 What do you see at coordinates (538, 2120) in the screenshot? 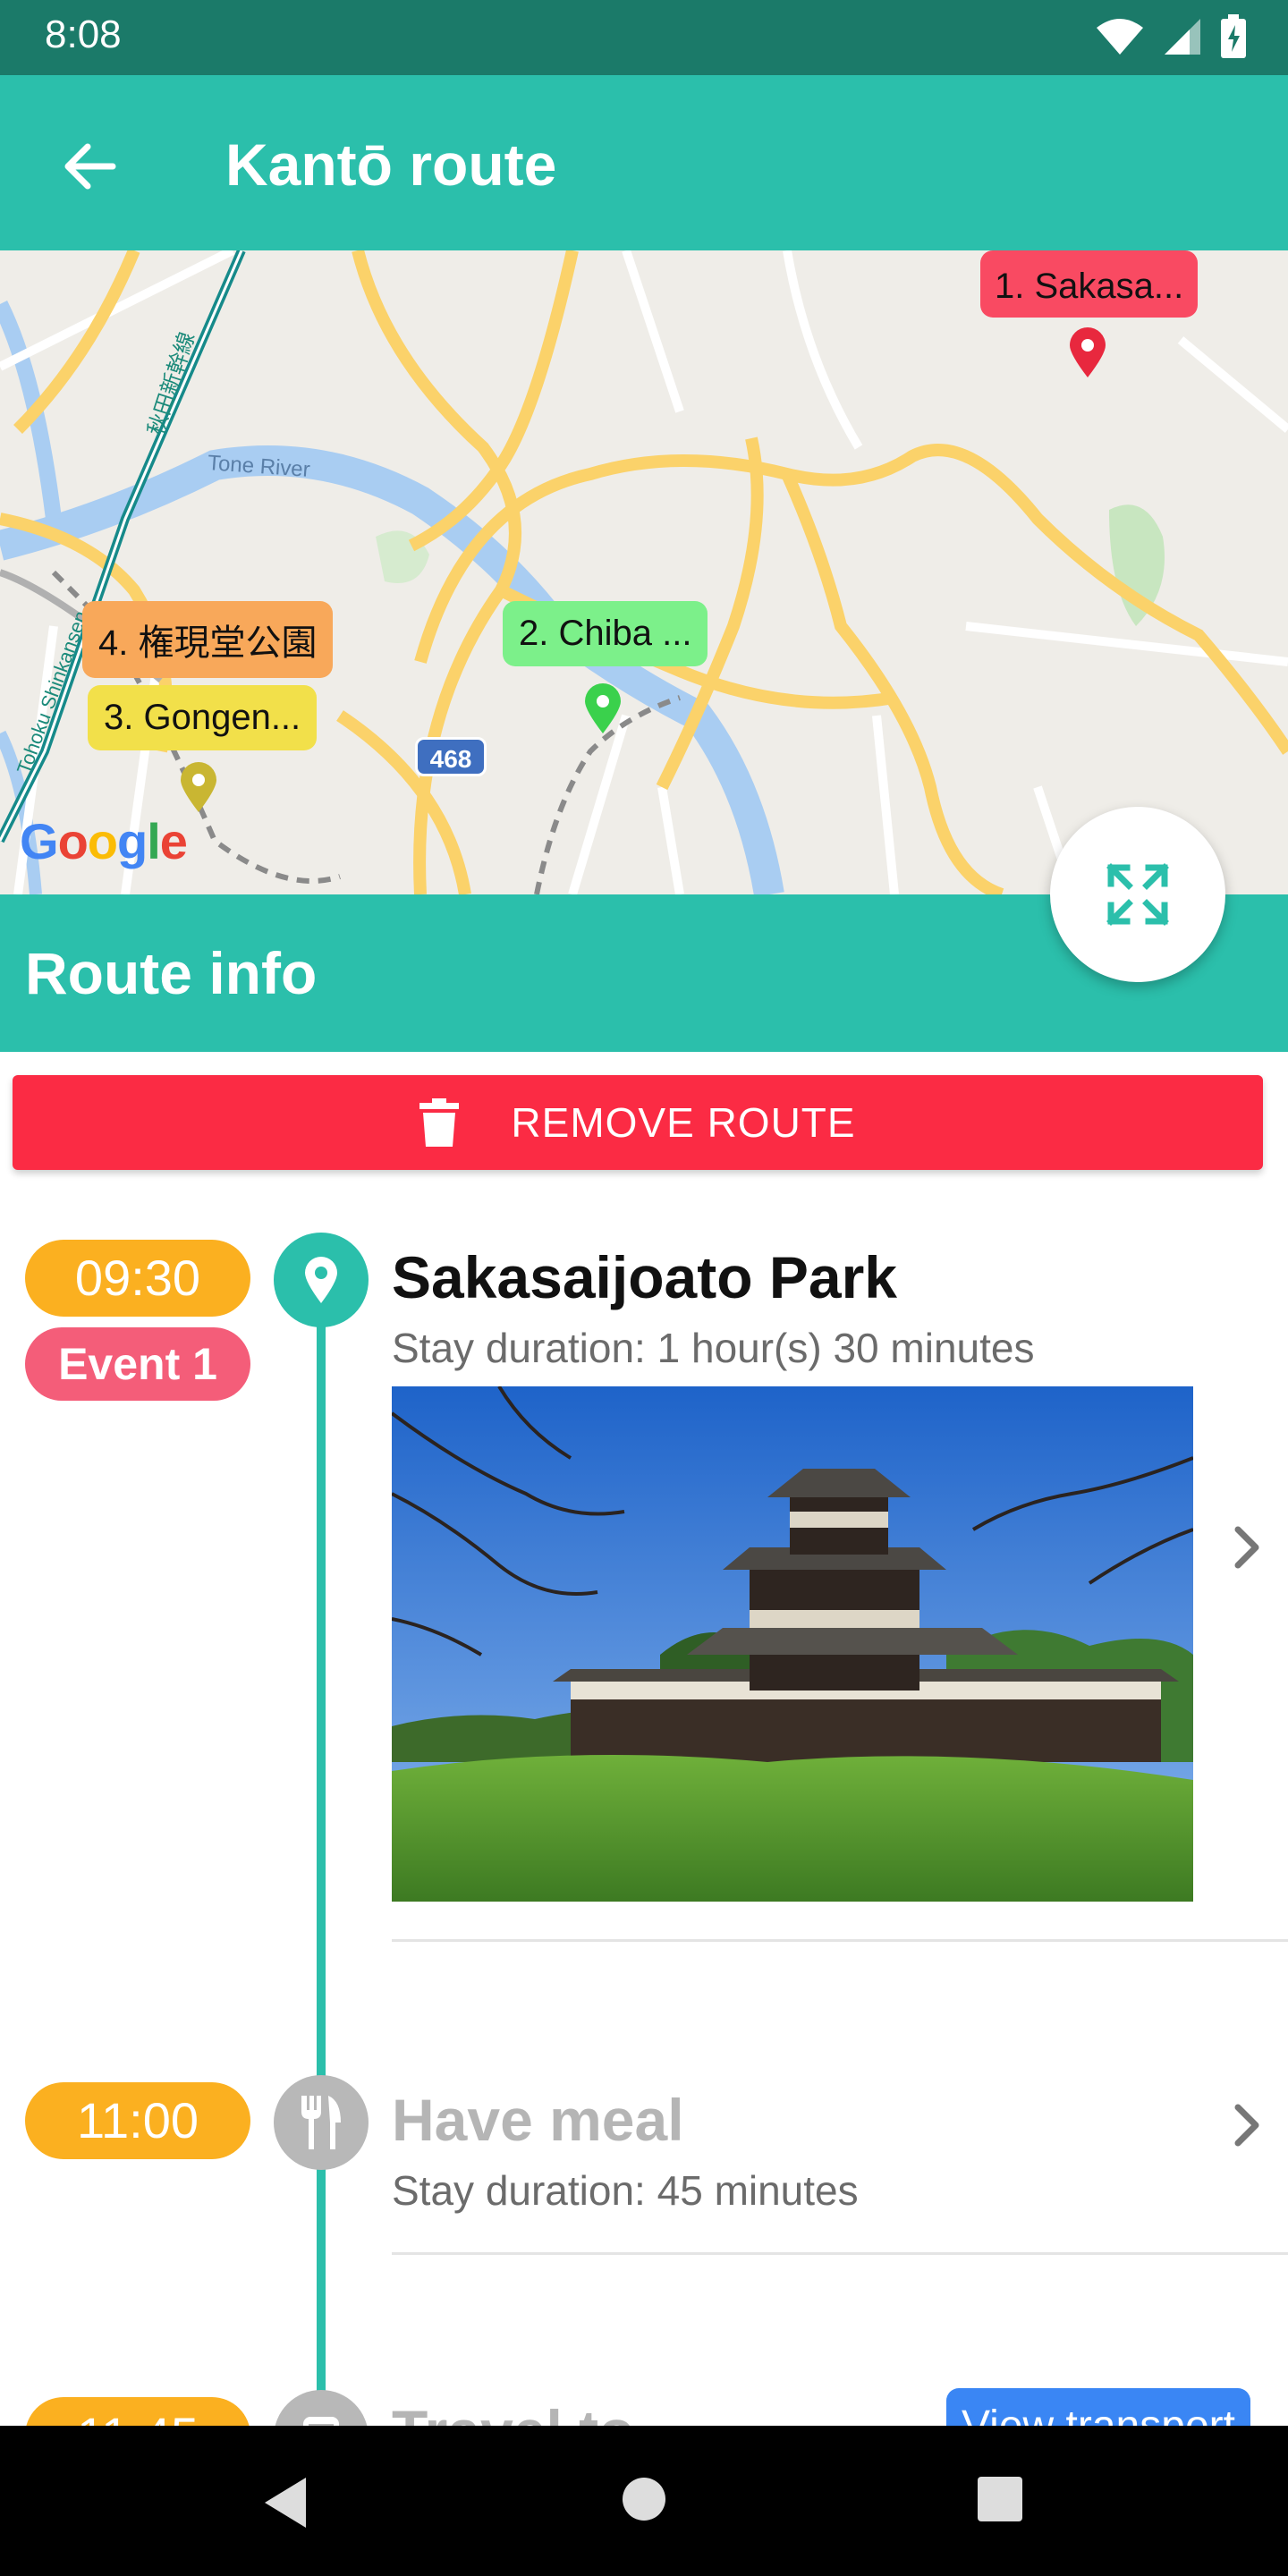
I see `activity-title: Have meal` at bounding box center [538, 2120].